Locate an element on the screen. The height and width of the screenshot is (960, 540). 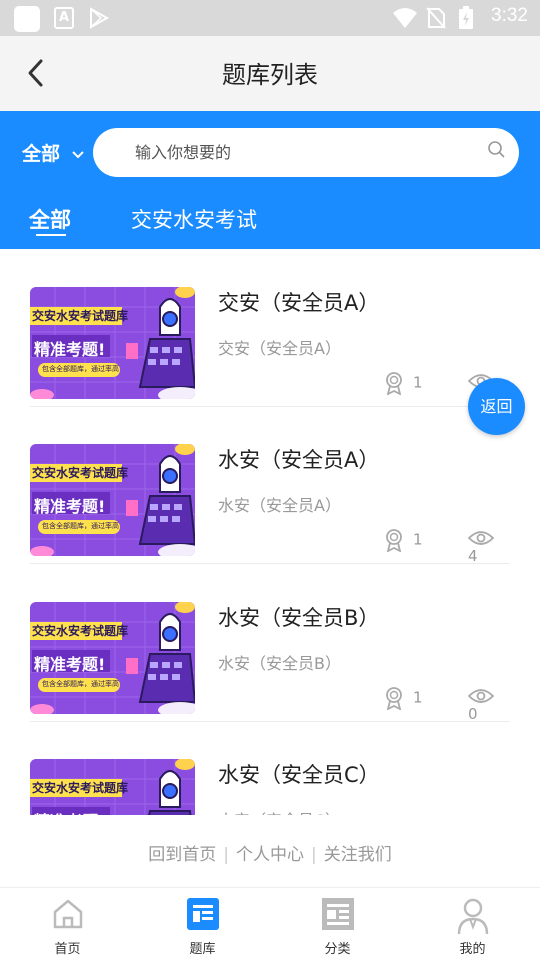
item-subtitle: 交安（安全员A） is located at coordinates (279, 348).